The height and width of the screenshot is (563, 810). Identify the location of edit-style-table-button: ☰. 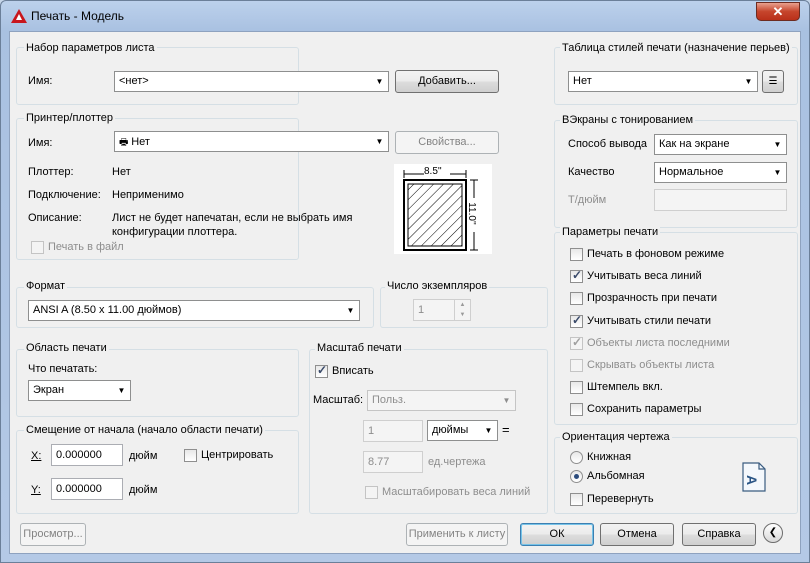
(773, 81).